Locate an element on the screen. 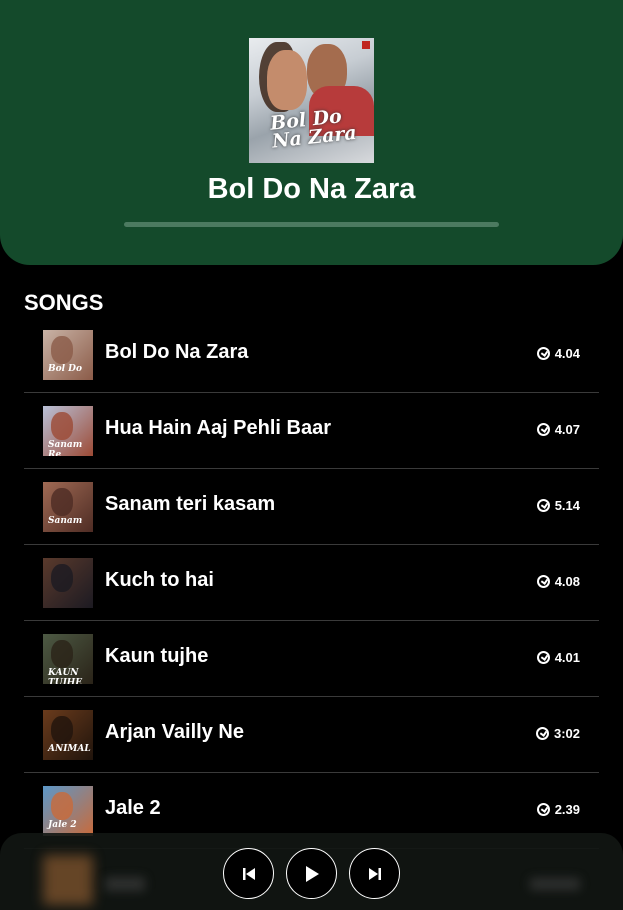  song-duration-text: 4.01 is located at coordinates (567, 657).